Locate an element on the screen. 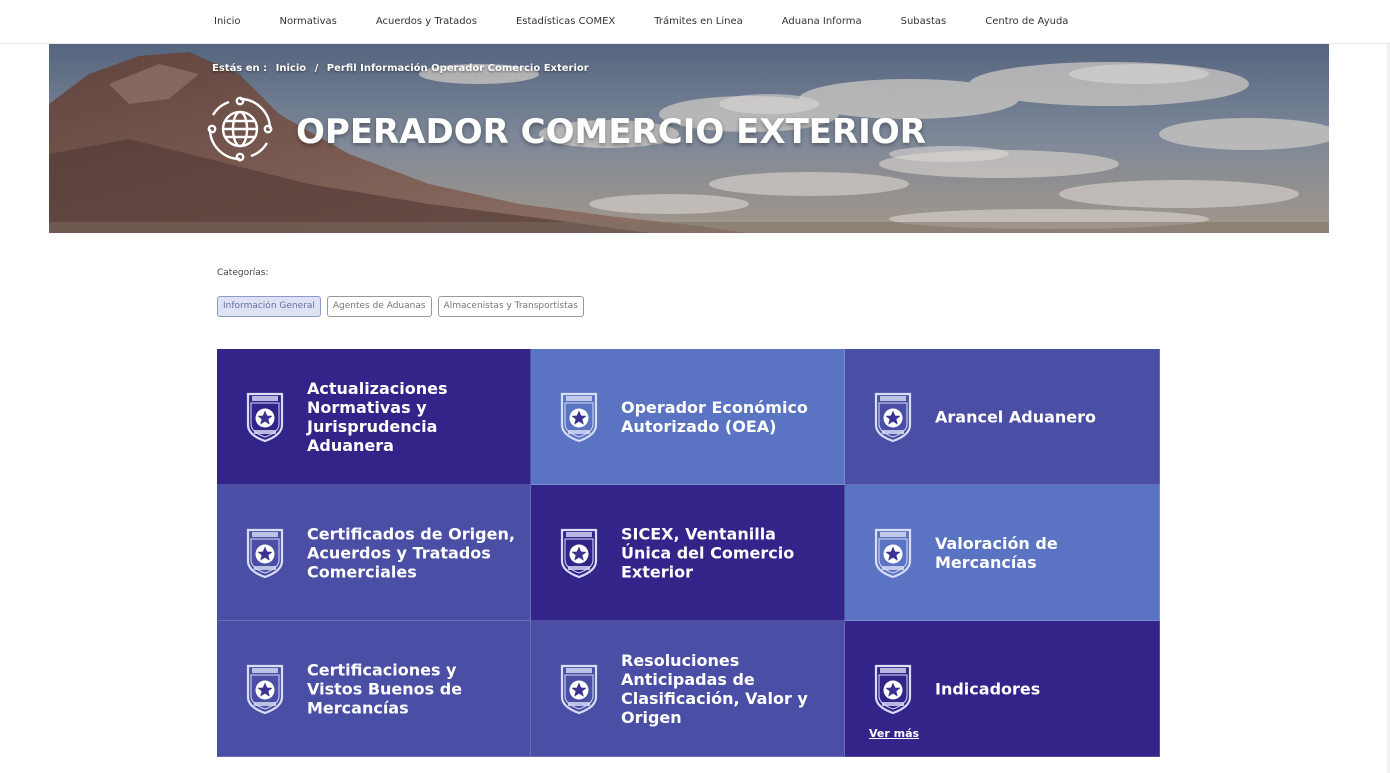  tab-agentes-aduanas: Agentes de Aduanas is located at coordinates (379, 306).